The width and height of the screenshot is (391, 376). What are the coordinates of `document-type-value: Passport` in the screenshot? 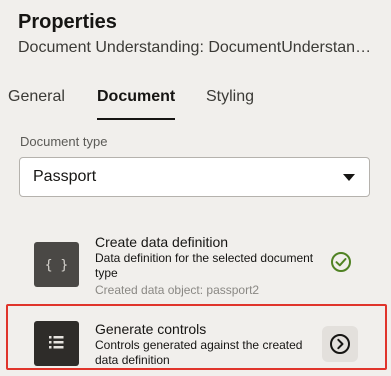 It's located at (65, 176).